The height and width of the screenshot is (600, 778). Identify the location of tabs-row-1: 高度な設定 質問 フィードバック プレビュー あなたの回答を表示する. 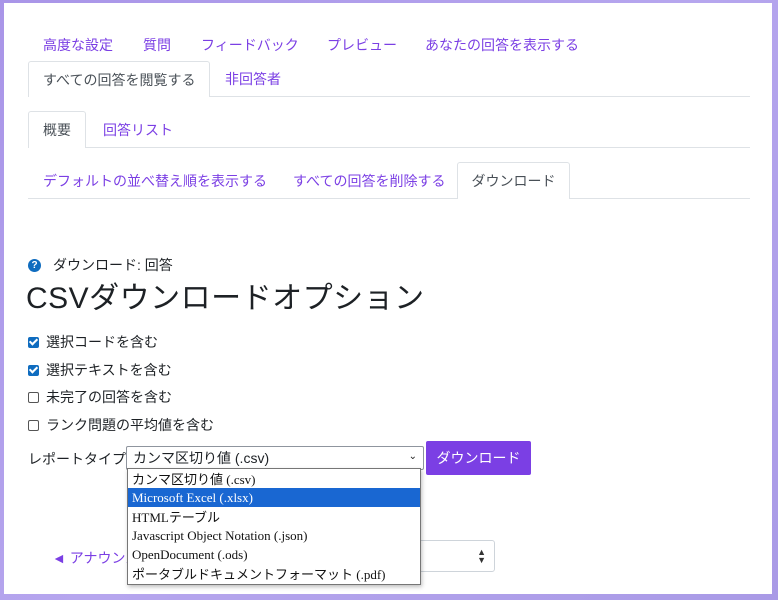
(389, 44).